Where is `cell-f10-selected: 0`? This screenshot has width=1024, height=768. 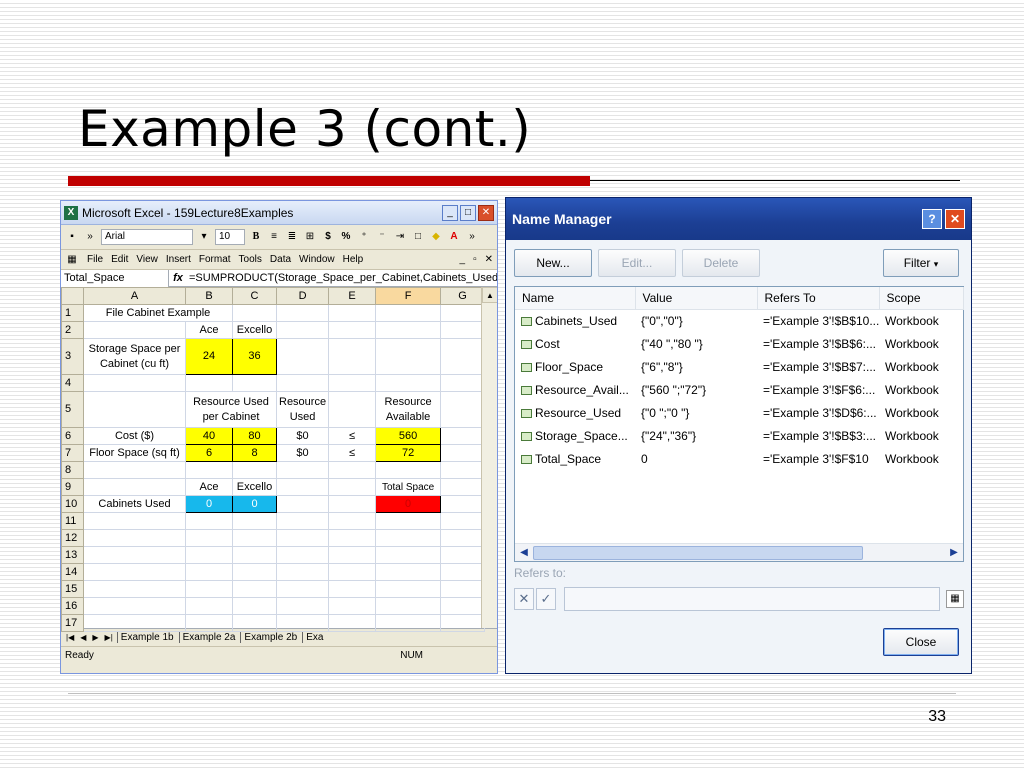 cell-f10-selected: 0 is located at coordinates (408, 504).